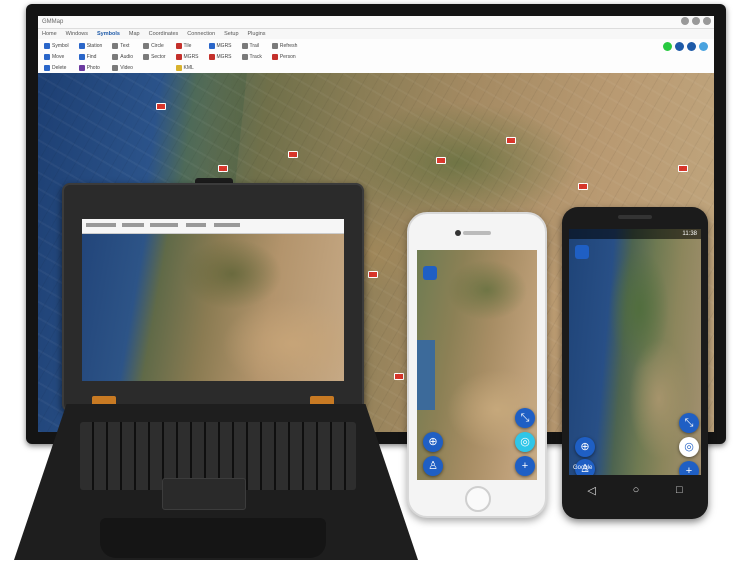 This screenshot has height=568, width=734. Describe the element at coordinates (178, 68) in the screenshot. I see `kml-icon` at that location.